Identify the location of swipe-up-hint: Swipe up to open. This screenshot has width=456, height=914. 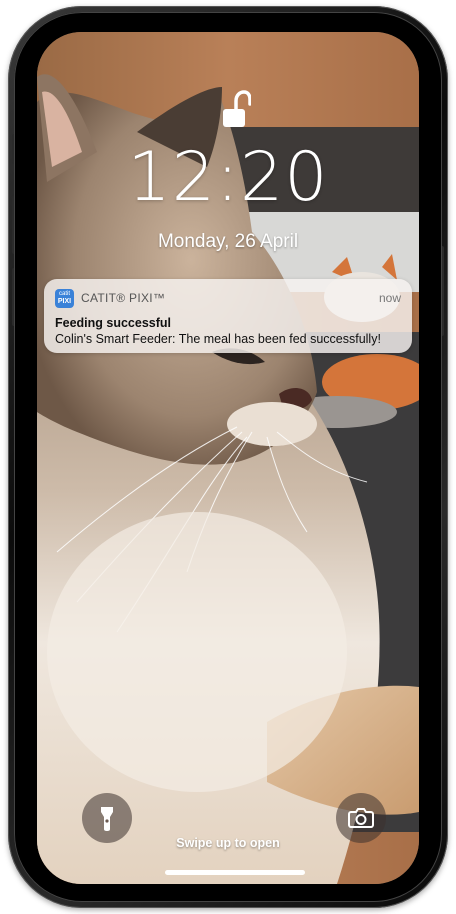
(228, 843).